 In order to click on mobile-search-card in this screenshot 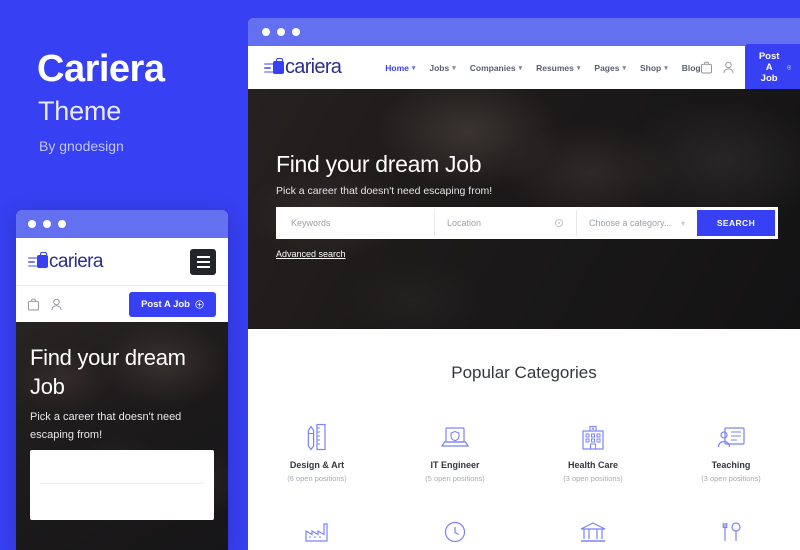, I will do `click(122, 485)`.